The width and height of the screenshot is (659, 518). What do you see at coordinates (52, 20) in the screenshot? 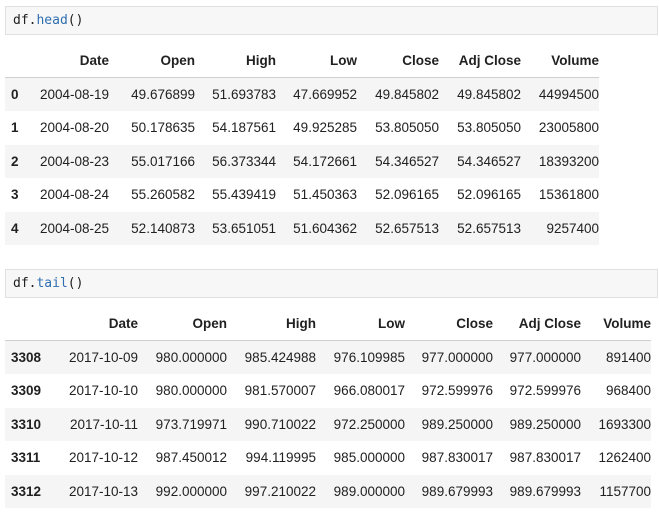
I see `code-function: head` at bounding box center [52, 20].